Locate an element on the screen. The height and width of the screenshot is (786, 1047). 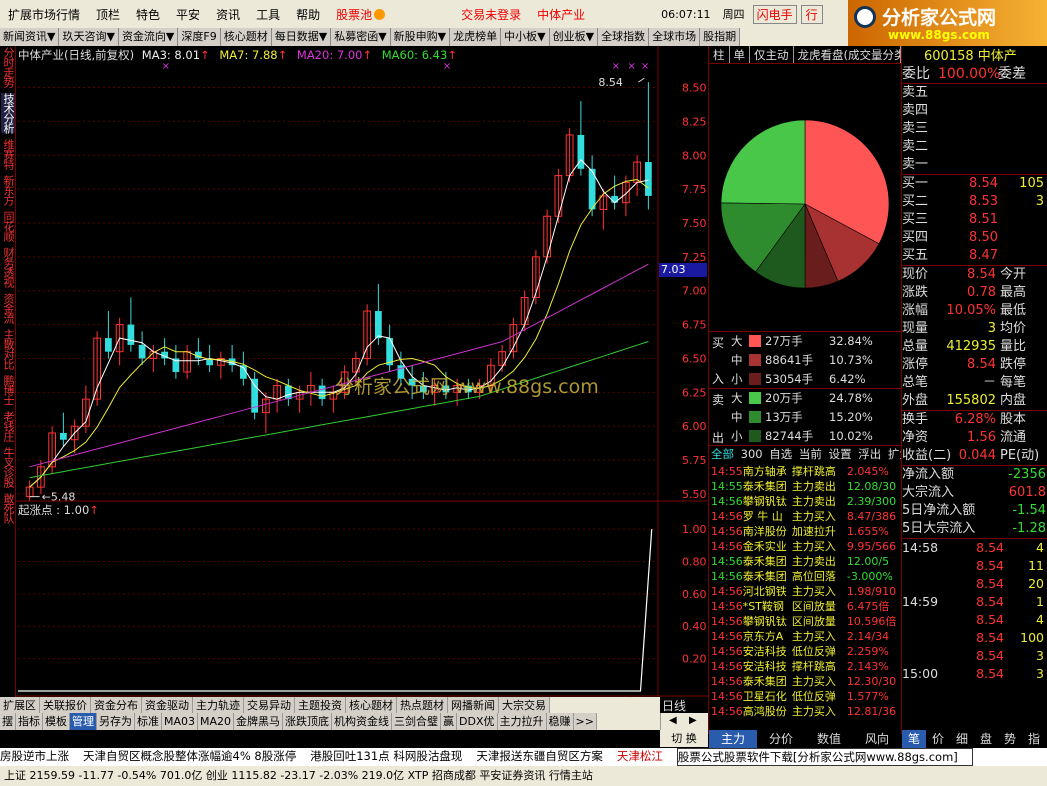
trade-alert-row: 14:56 卫星石化 低位反弹 1.577% is located at coordinates (806, 696).